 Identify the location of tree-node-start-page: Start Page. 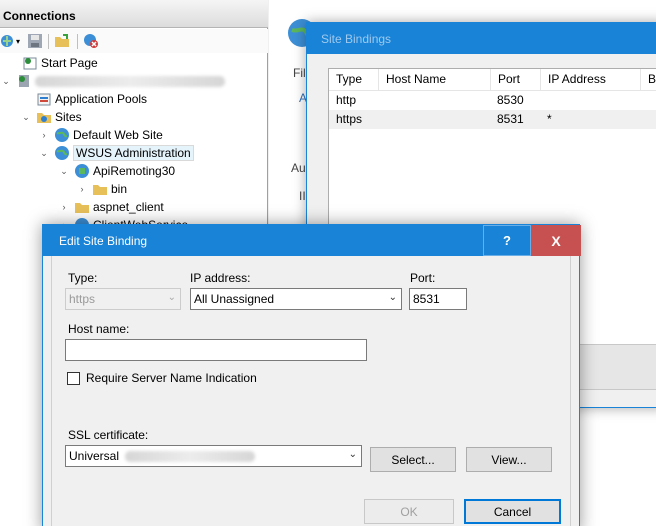
(52, 63).